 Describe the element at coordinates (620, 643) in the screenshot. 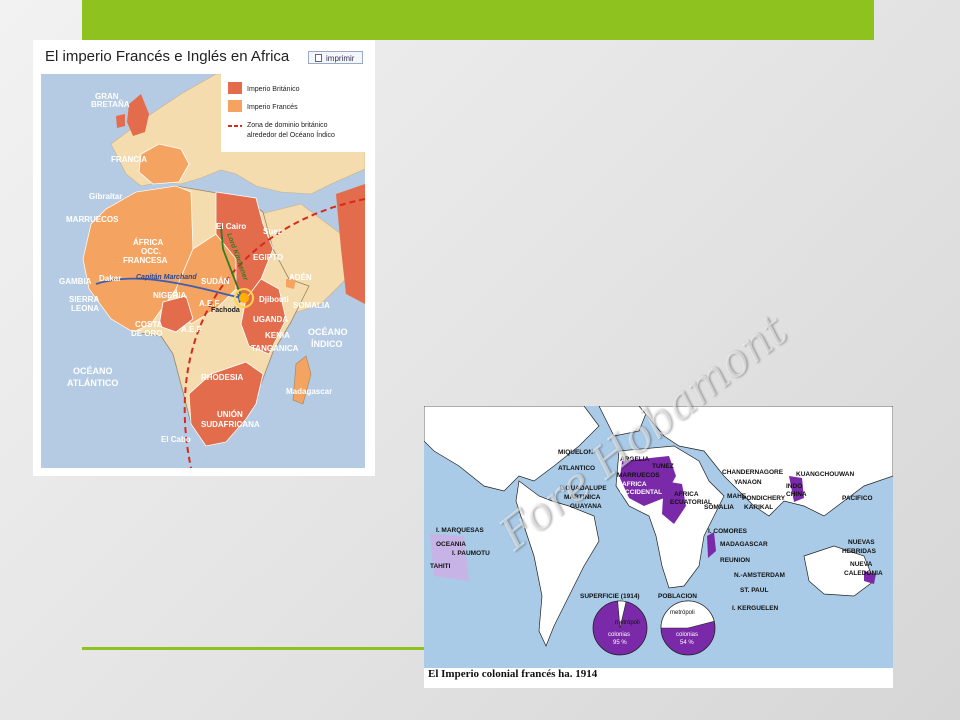

I see `pie1-pct: 95 %` at that location.